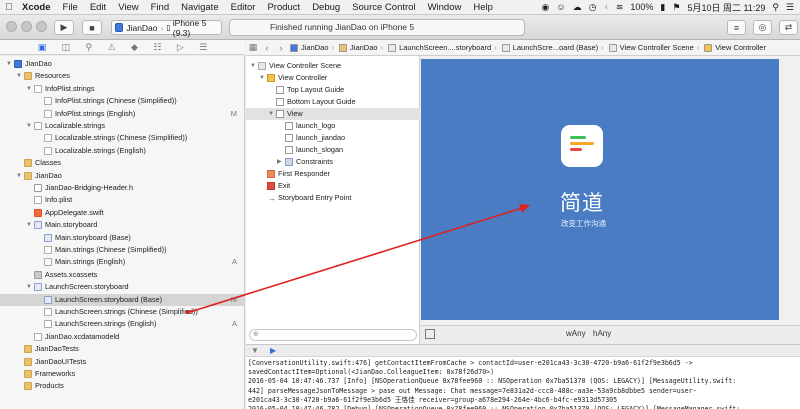  I want to click on menu-product: Product, so click(285, 7).